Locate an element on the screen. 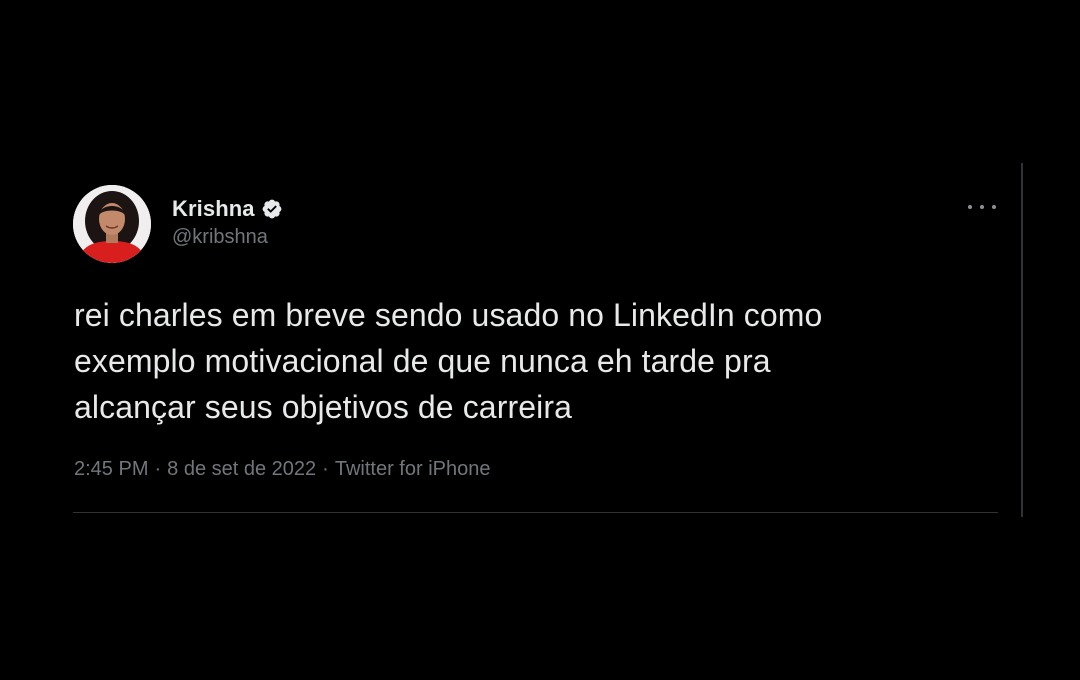 The height and width of the screenshot is (680, 1080). tweet-time: 2:45 PM is located at coordinates (111, 469).